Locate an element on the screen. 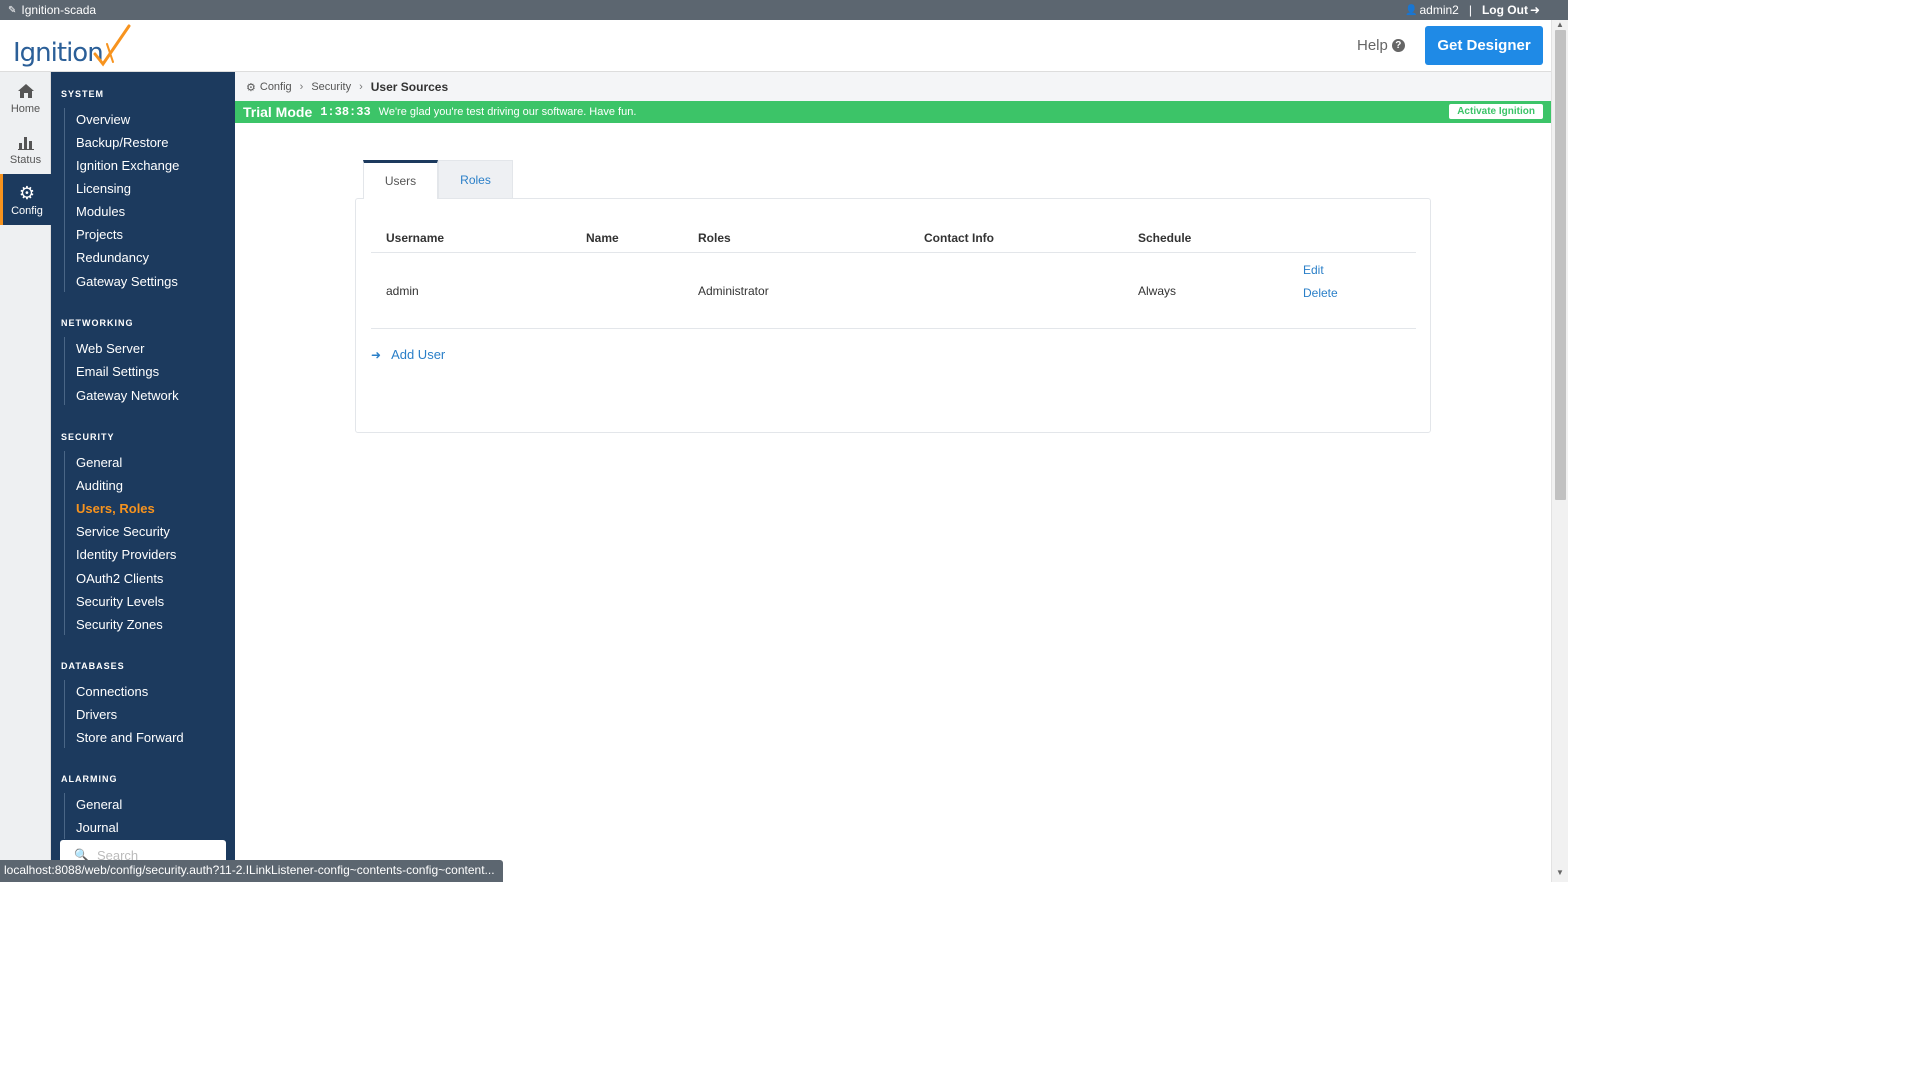  home-icon is located at coordinates (25, 90).